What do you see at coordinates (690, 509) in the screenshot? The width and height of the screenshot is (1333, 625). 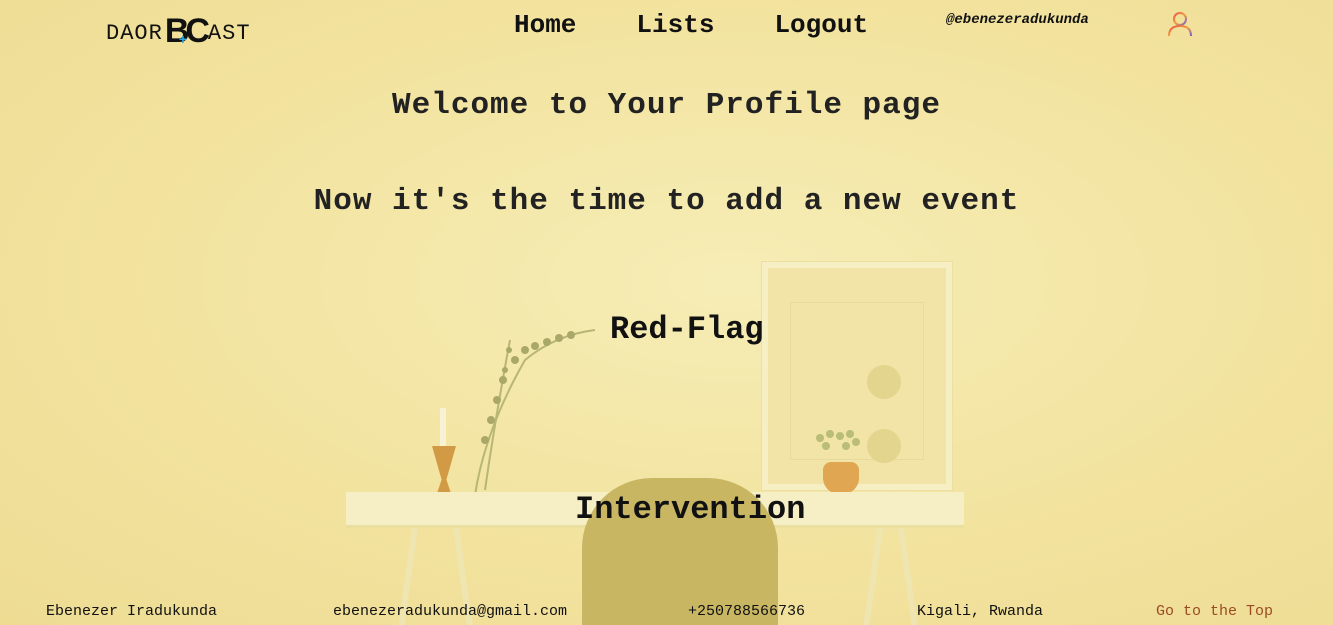 I see `intervention-button: Intervention` at bounding box center [690, 509].